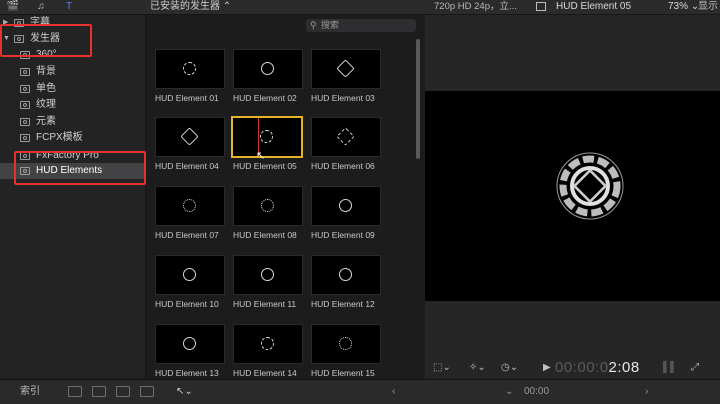  What do you see at coordinates (313, 25) in the screenshot?
I see `search-icon: ⚲` at bounding box center [313, 25].